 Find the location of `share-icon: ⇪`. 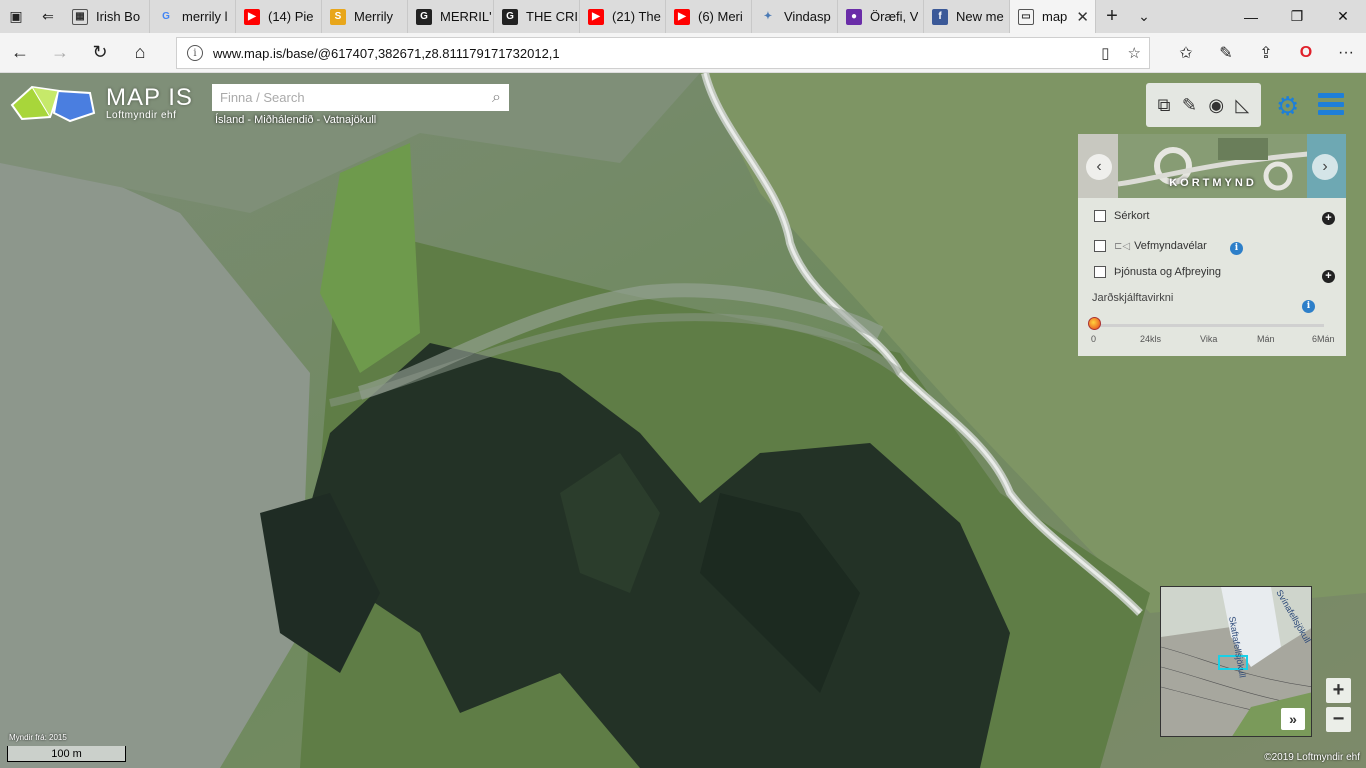

share-icon: ⇪ is located at coordinates (1266, 53).